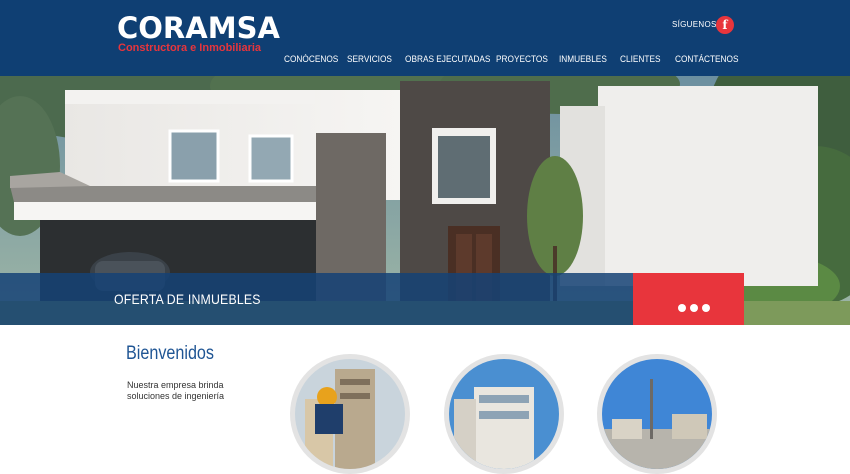  Describe the element at coordinates (187, 299) in the screenshot. I see `hero-caption: OFERTA DE INMUEBLES` at that location.